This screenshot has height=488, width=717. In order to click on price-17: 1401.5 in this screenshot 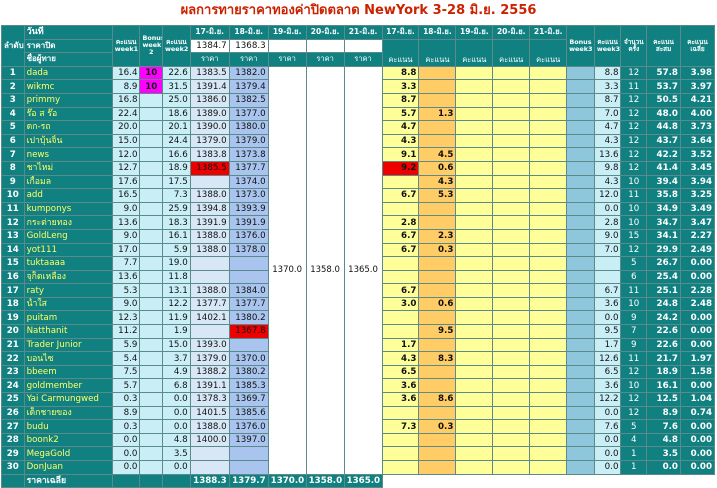, I will do `click(209, 413)`.